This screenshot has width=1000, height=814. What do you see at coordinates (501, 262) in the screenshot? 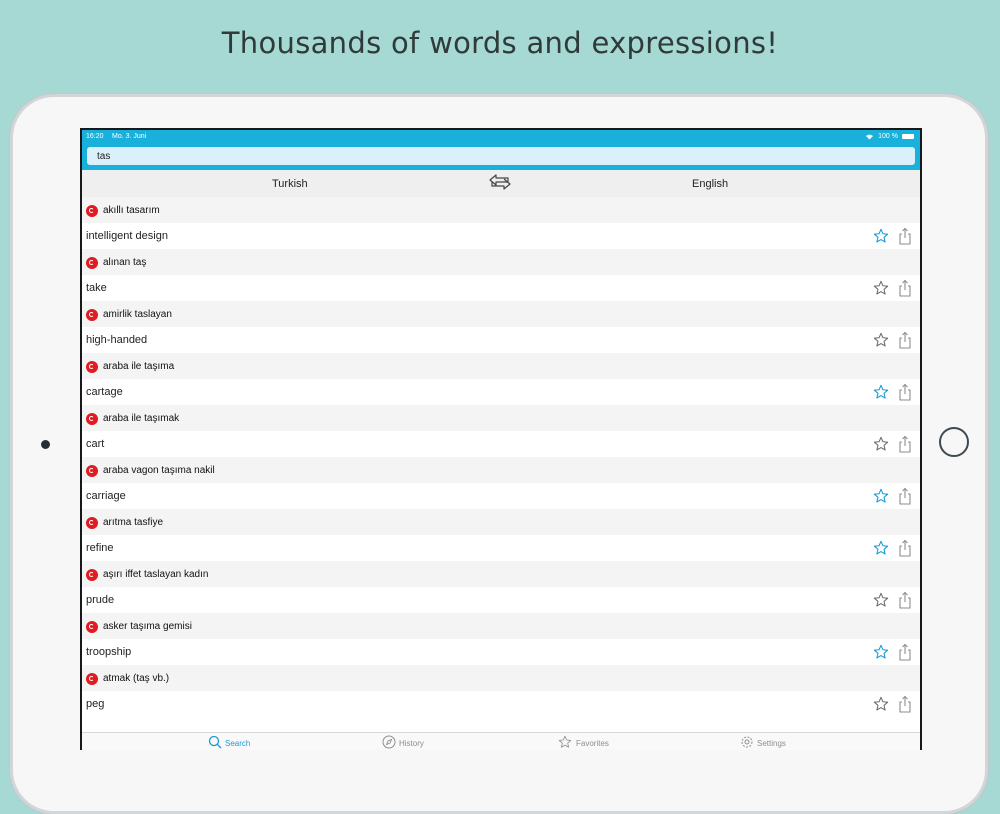
I see `entry-term-row: alınan taş` at bounding box center [501, 262].